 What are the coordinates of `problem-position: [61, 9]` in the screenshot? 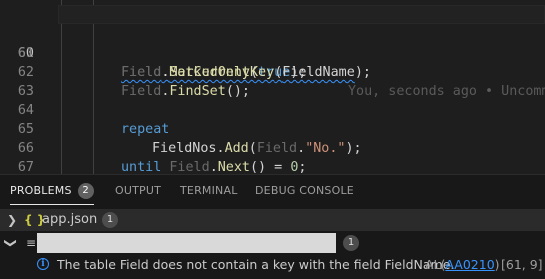 It's located at (522, 264).